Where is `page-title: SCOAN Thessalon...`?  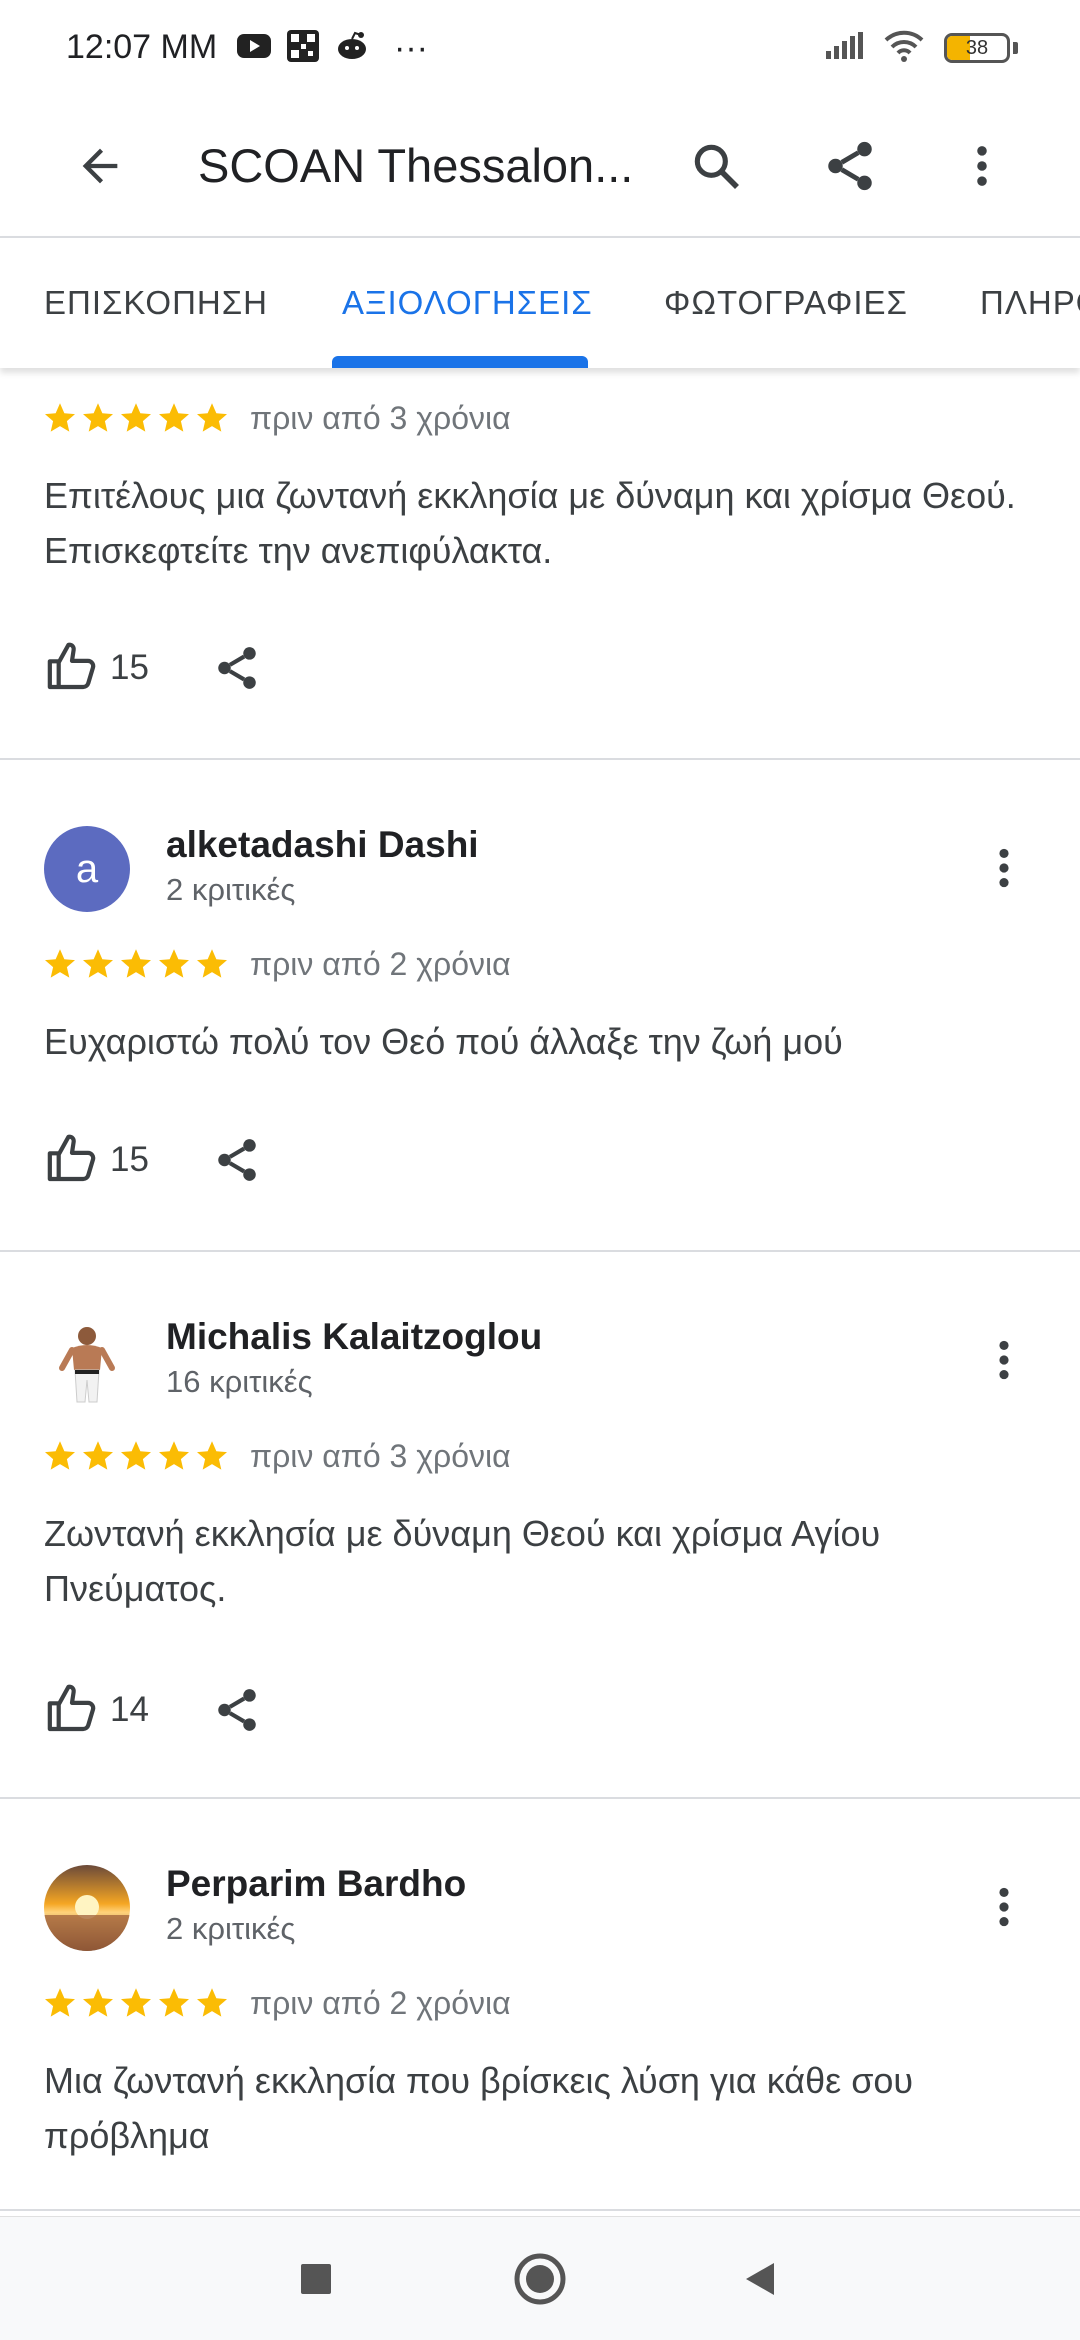 page-title: SCOAN Thessalon... is located at coordinates (416, 165).